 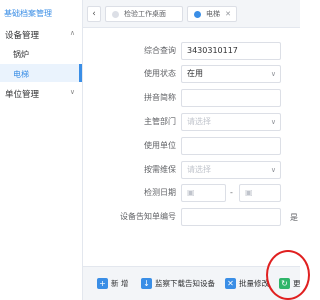 I want to click on comprehensive-query-input: 3430310117, so click(x=231, y=51).